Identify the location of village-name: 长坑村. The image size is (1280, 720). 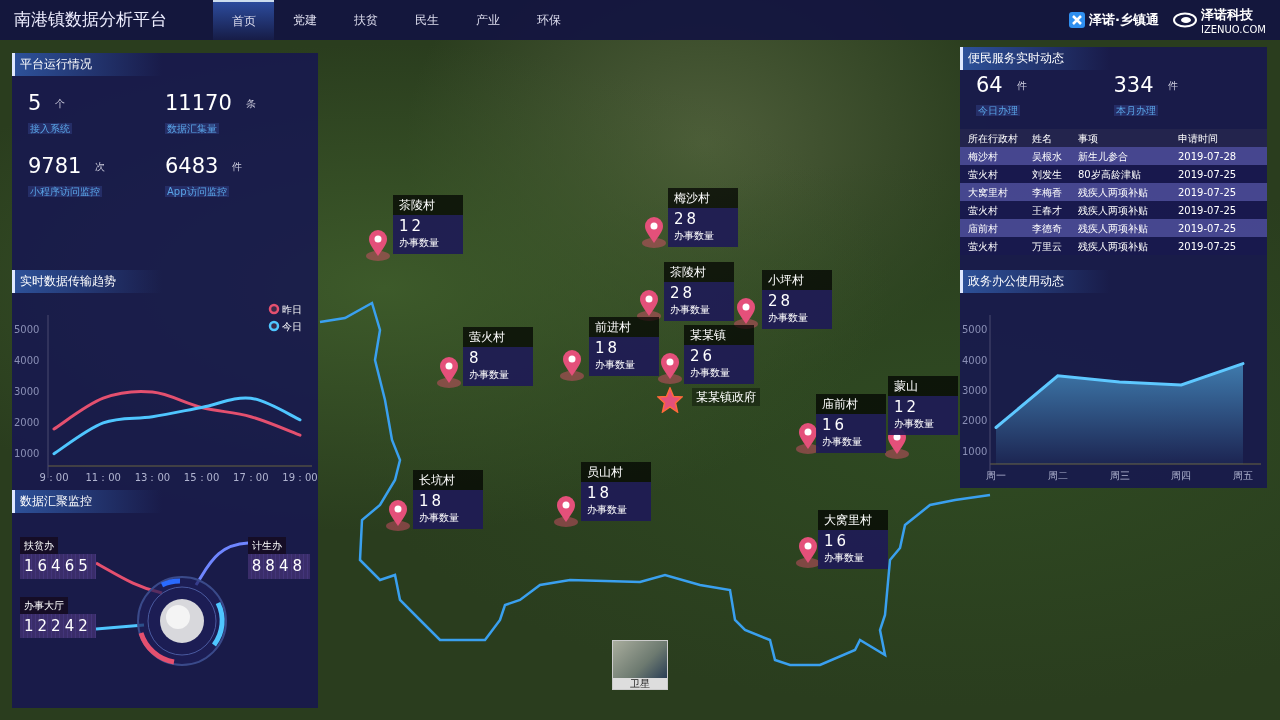
(448, 480).